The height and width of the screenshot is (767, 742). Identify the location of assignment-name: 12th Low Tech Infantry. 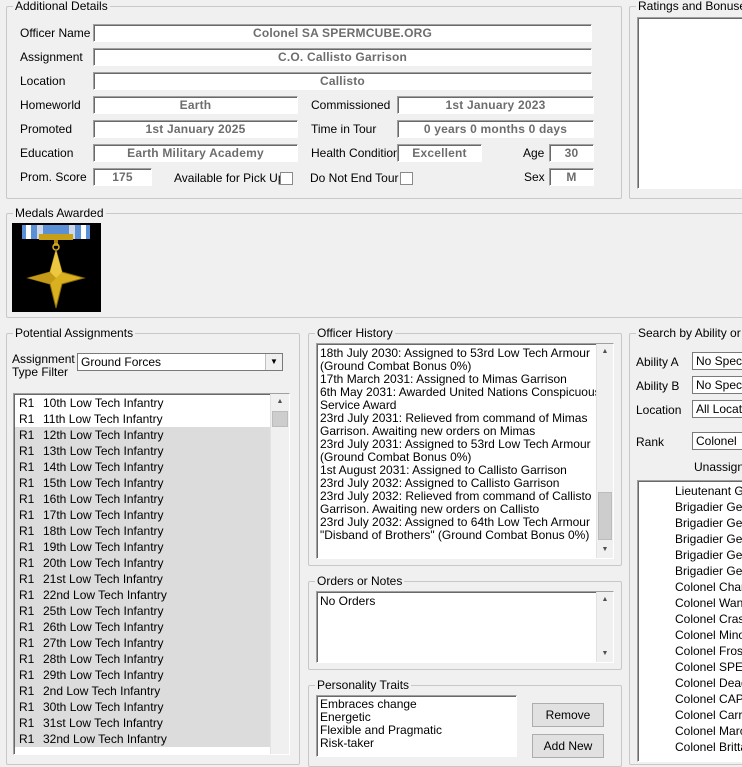
(103, 435).